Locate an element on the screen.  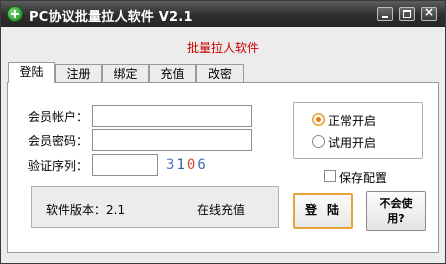
captcha-char: 6 is located at coordinates (202, 165).